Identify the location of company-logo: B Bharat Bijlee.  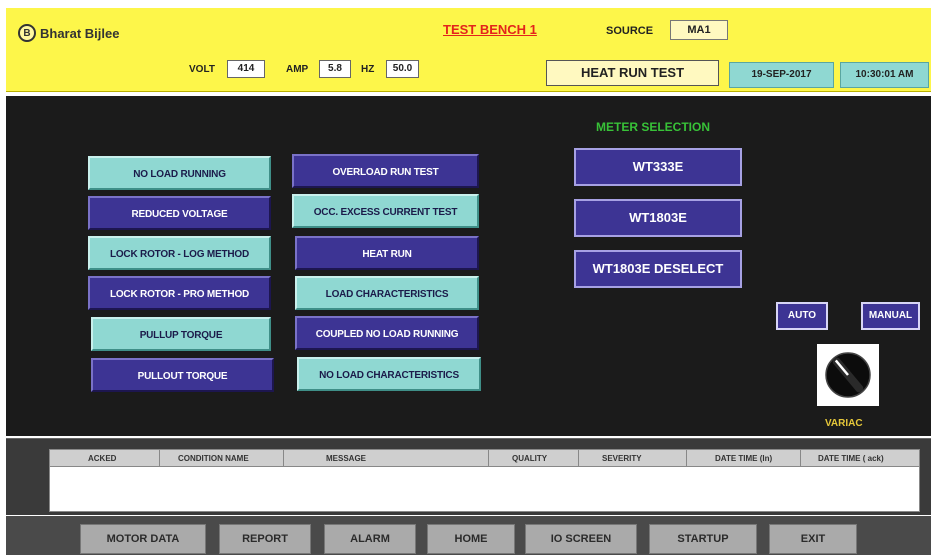
(68, 33).